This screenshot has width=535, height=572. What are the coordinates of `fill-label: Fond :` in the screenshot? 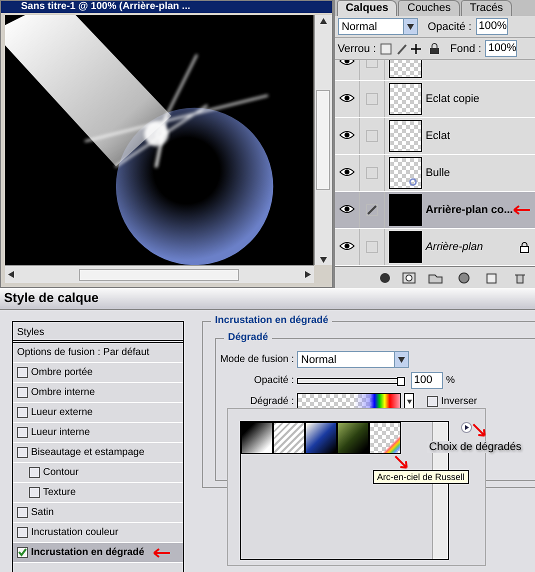 It's located at (466, 48).